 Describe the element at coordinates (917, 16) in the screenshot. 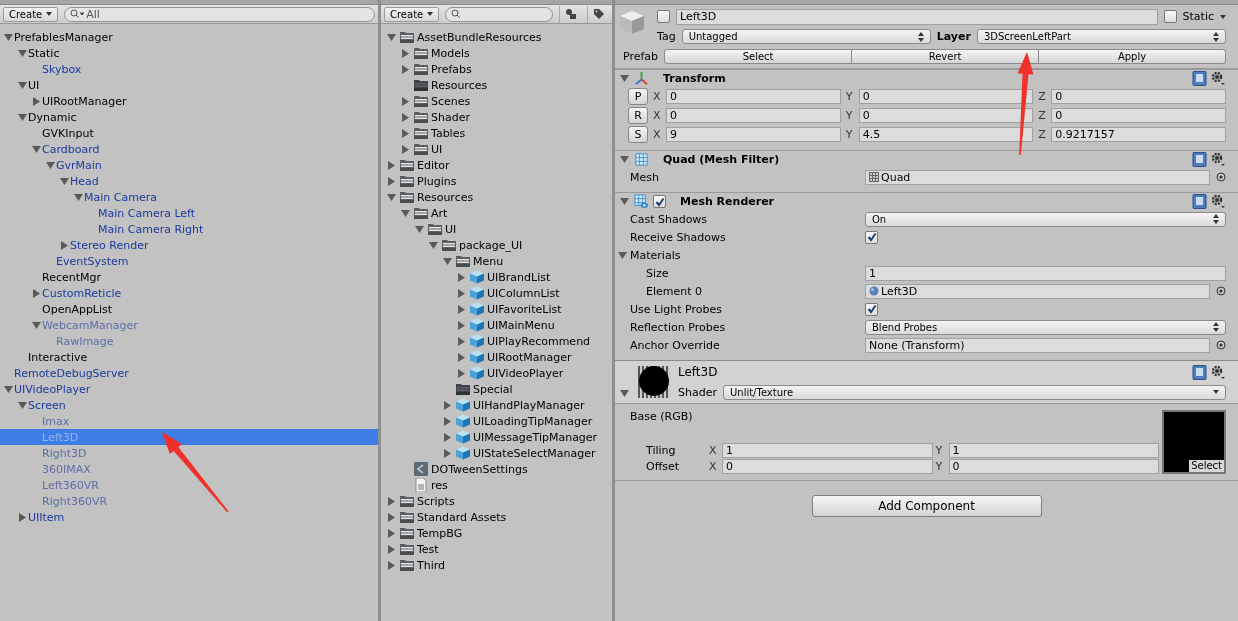

I see `name-field: Left3D` at that location.